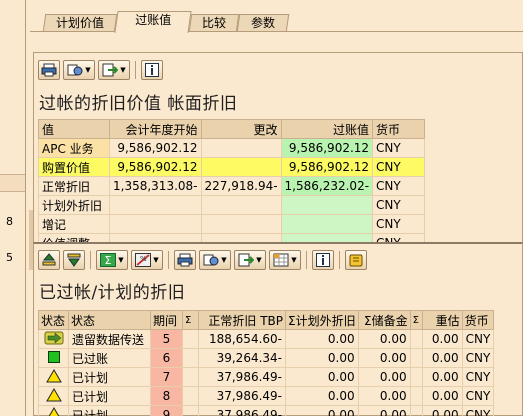  What do you see at coordinates (74, 129) in the screenshot?
I see `column-header: 值` at bounding box center [74, 129].